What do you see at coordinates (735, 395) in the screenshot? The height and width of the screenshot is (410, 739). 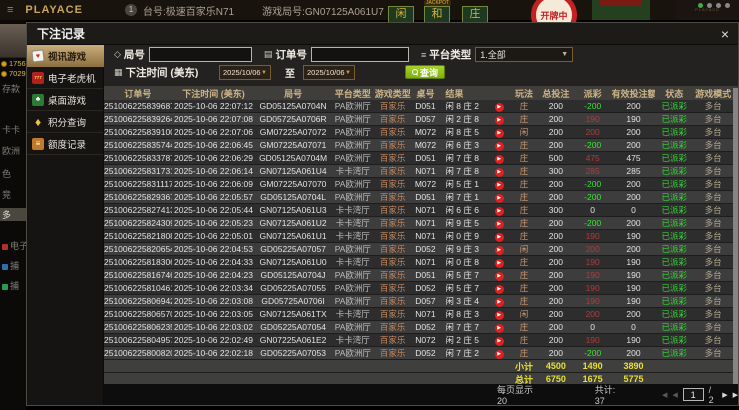 I see `last-page-icon: ▶` at bounding box center [735, 395].